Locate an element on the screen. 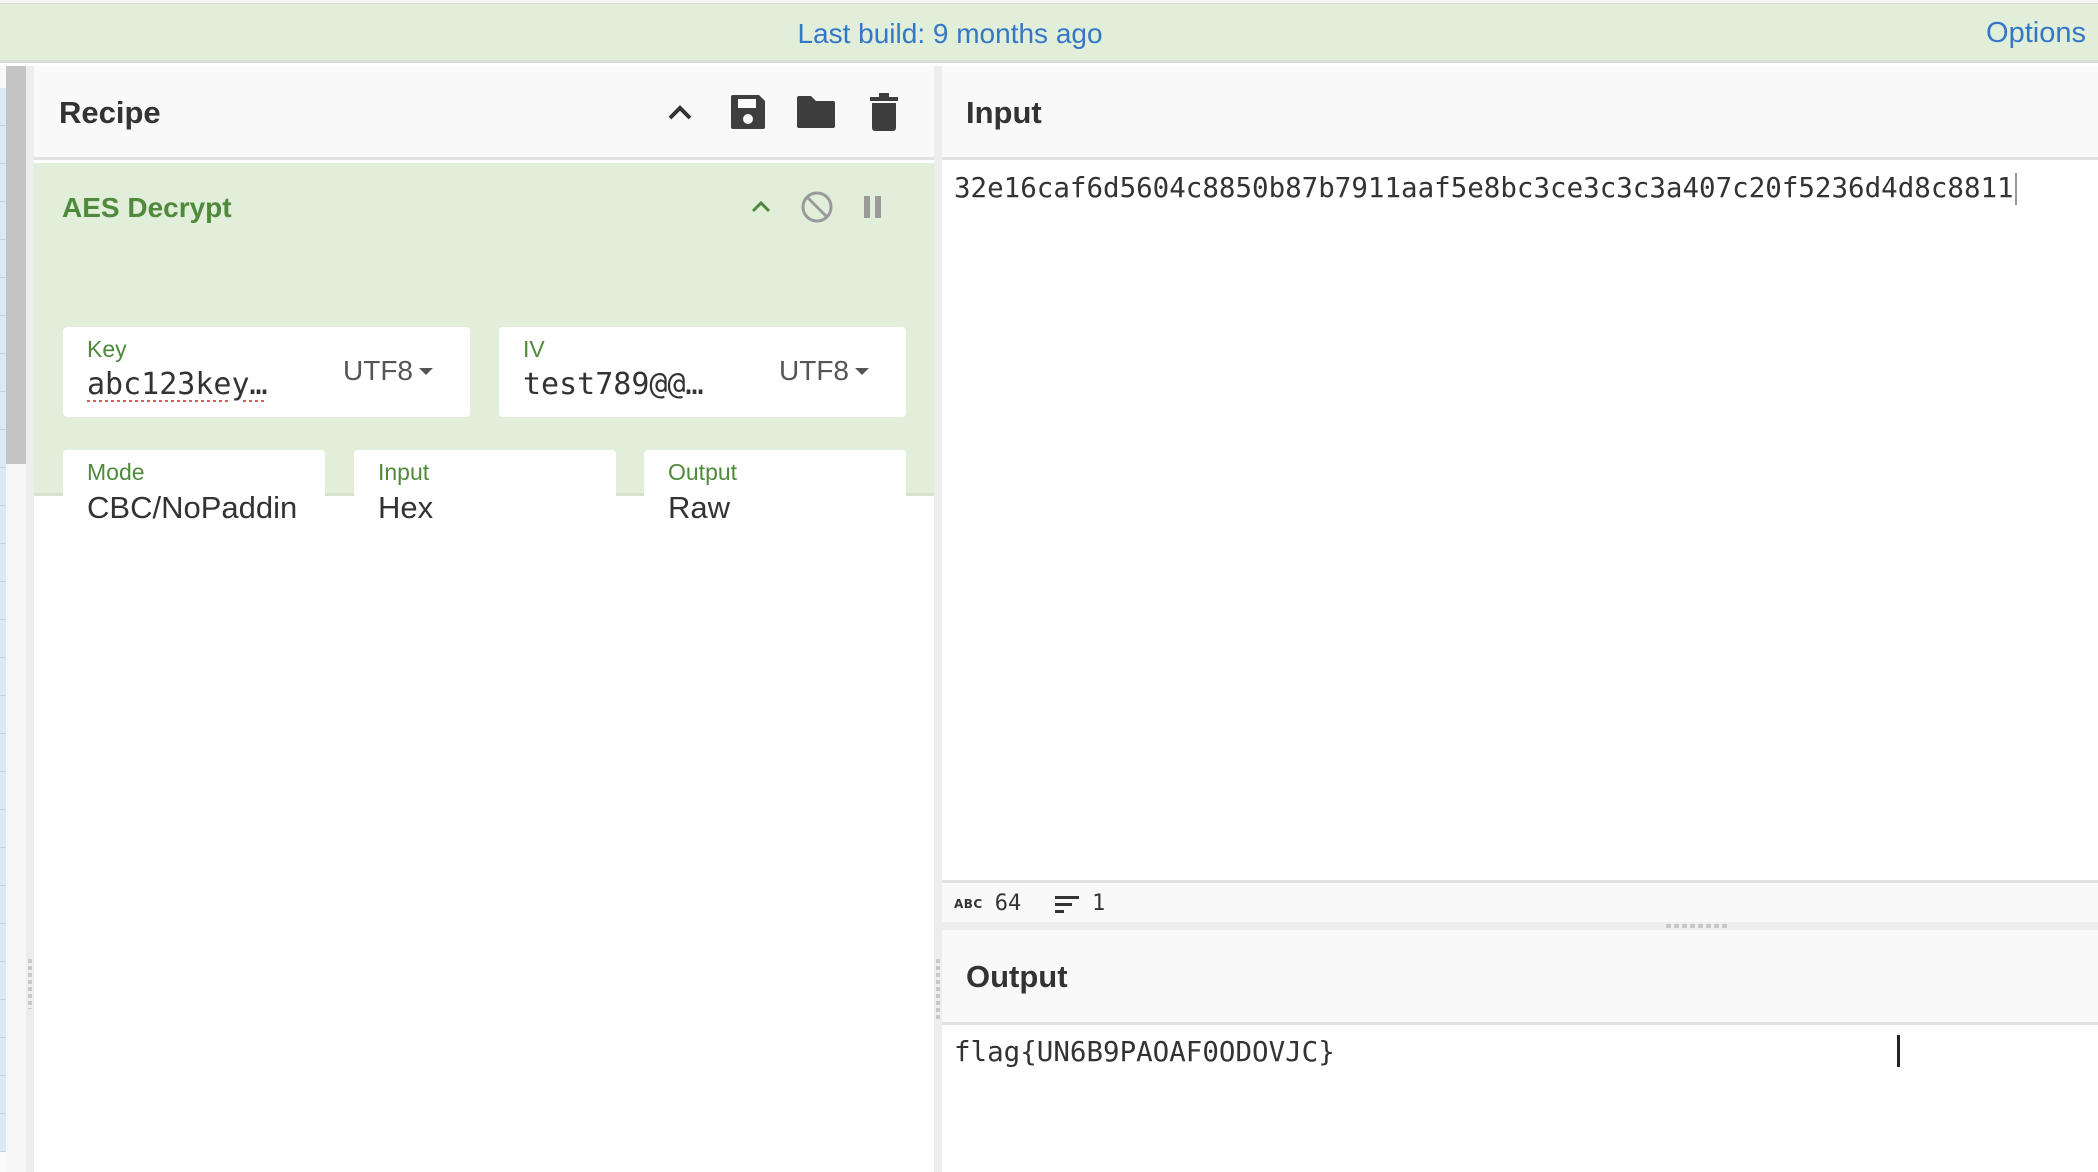 This screenshot has height=1172, width=2098. recipe-io-resizer is located at coordinates (938, 619).